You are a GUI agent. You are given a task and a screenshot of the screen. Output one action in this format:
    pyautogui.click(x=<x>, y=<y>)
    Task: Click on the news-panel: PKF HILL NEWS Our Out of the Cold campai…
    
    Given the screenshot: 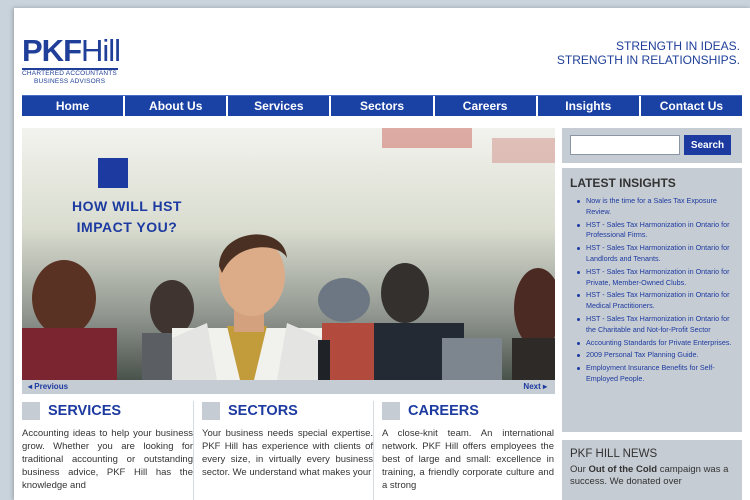 What is the action you would take?
    pyautogui.click(x=652, y=470)
    